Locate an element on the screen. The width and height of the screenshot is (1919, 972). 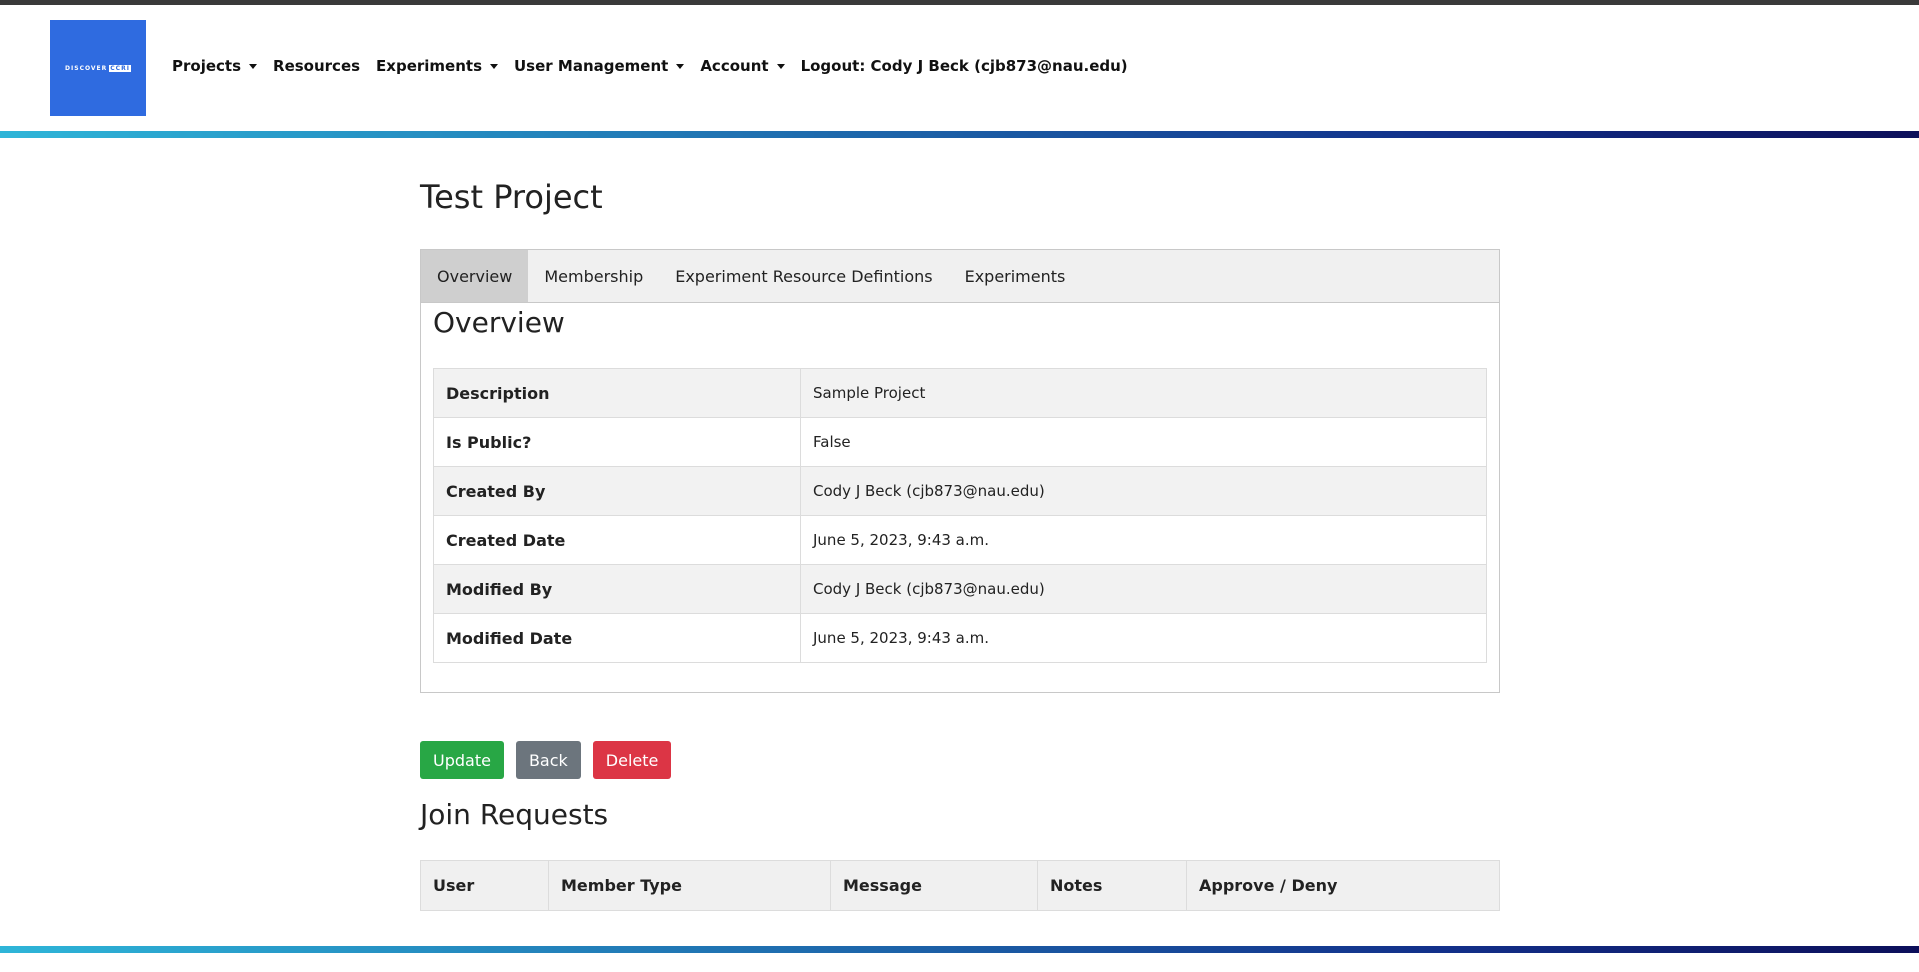
footer-divider-bar is located at coordinates (959, 949).